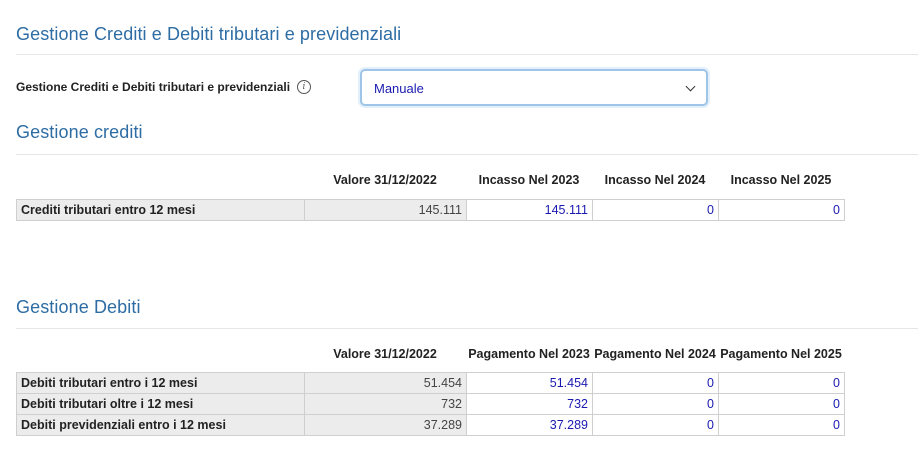 This screenshot has width=918, height=466. What do you see at coordinates (781, 180) in the screenshot?
I see `crediti-header-2025: Incasso Nel 2025` at bounding box center [781, 180].